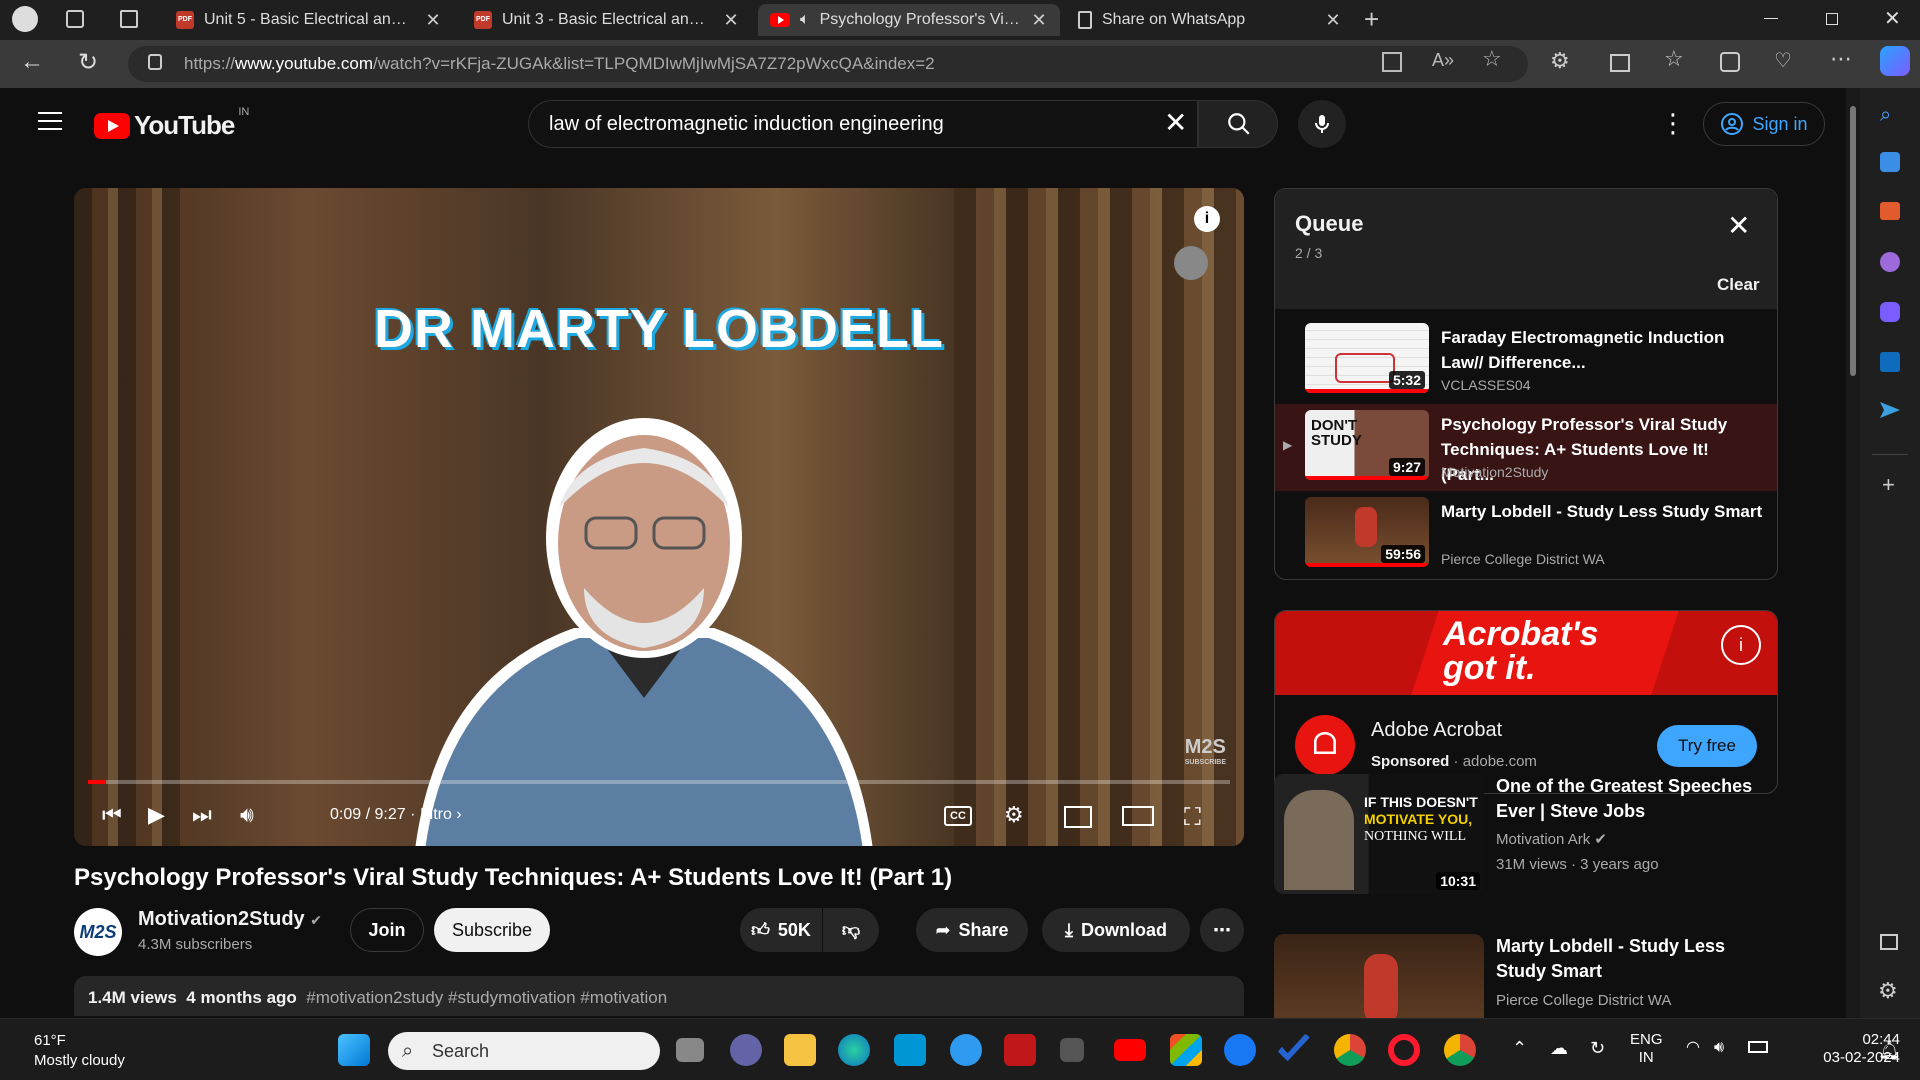 The height and width of the screenshot is (1080, 1920). I want to click on app-available-icon, so click(1392, 62).